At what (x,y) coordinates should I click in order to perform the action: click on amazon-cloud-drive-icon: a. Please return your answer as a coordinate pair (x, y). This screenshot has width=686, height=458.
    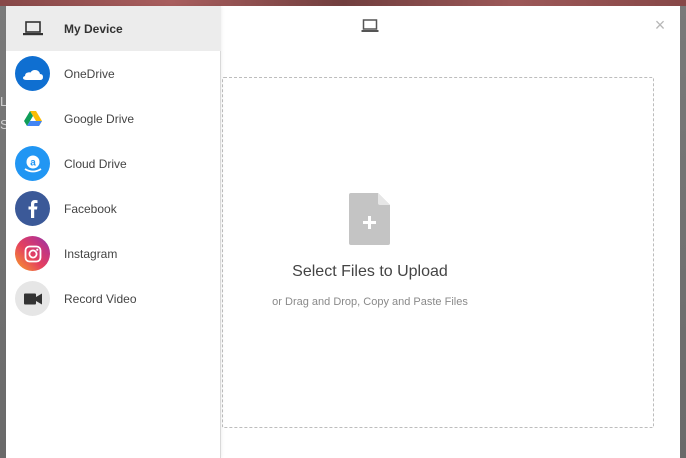
    Looking at the image, I should click on (32, 163).